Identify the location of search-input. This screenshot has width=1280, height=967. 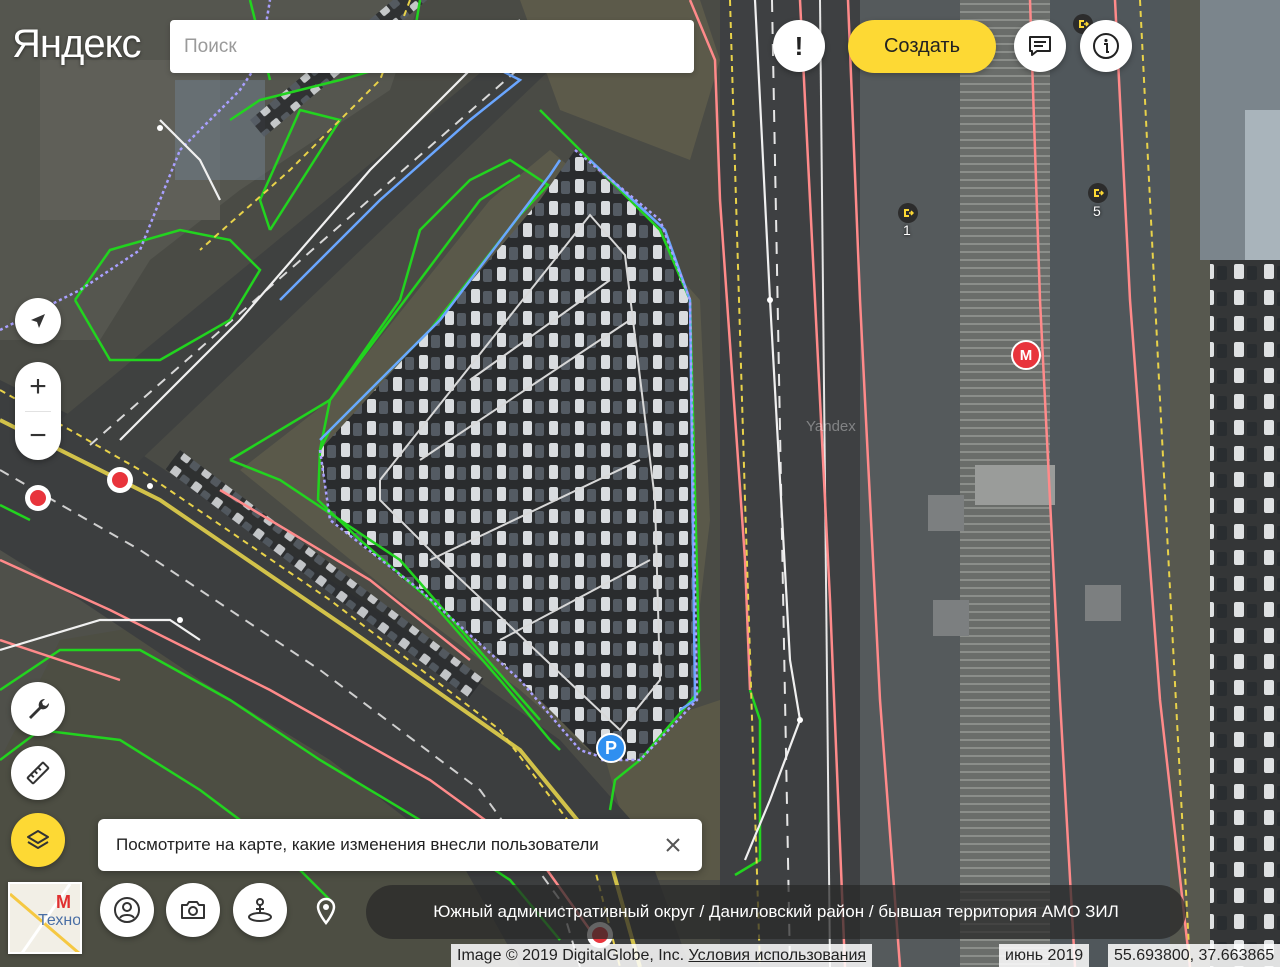
(432, 46).